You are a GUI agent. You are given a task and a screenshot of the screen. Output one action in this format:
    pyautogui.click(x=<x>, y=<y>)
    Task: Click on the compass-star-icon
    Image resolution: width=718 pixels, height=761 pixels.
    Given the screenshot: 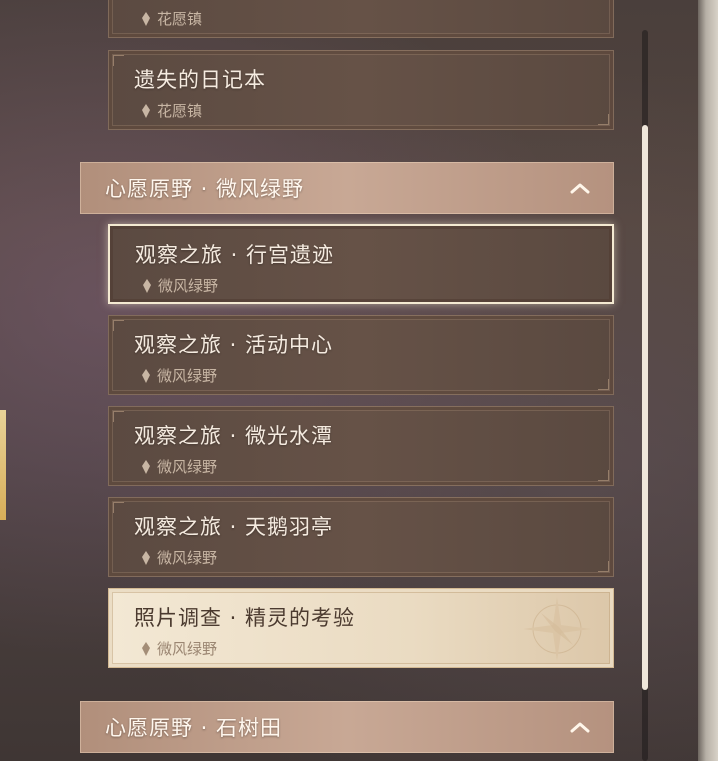 What is the action you would take?
    pyautogui.click(x=557, y=629)
    